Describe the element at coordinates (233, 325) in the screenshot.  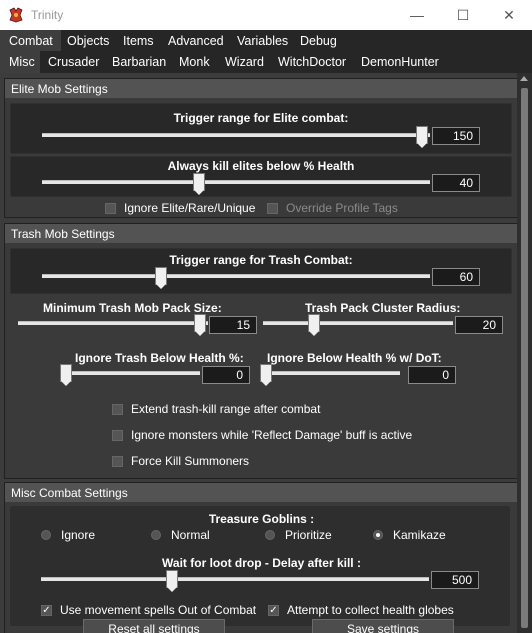
I see `pack-size-value: 15` at that location.